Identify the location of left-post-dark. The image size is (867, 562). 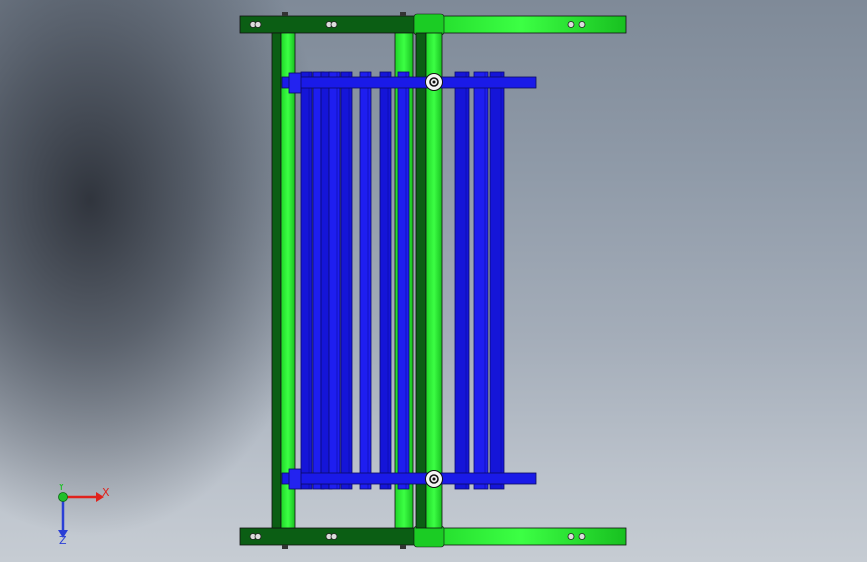
(276, 280).